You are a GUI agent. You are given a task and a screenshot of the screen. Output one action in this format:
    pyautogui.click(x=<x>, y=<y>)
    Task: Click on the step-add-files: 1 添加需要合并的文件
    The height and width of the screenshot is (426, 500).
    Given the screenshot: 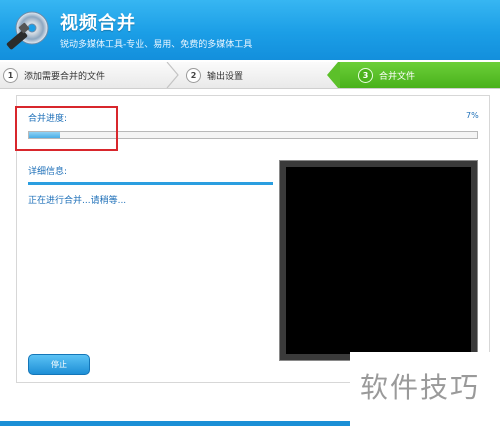 What is the action you would take?
    pyautogui.click(x=54, y=75)
    